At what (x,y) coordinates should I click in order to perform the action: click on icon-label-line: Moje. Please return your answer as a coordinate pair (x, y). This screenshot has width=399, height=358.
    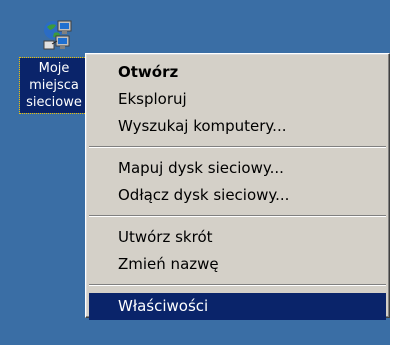
    Looking at the image, I should click on (54, 68).